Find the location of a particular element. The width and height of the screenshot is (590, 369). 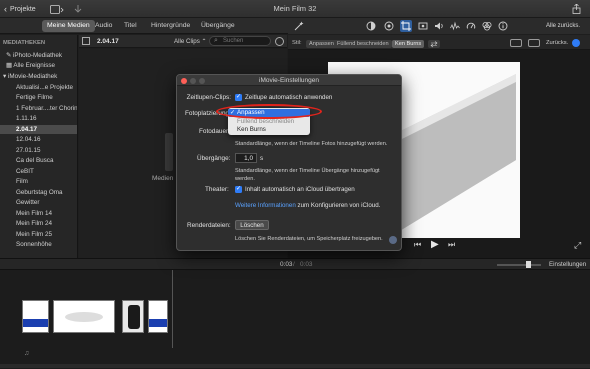

menu-option-ken-burns: Ken Burns is located at coordinates (269, 130).